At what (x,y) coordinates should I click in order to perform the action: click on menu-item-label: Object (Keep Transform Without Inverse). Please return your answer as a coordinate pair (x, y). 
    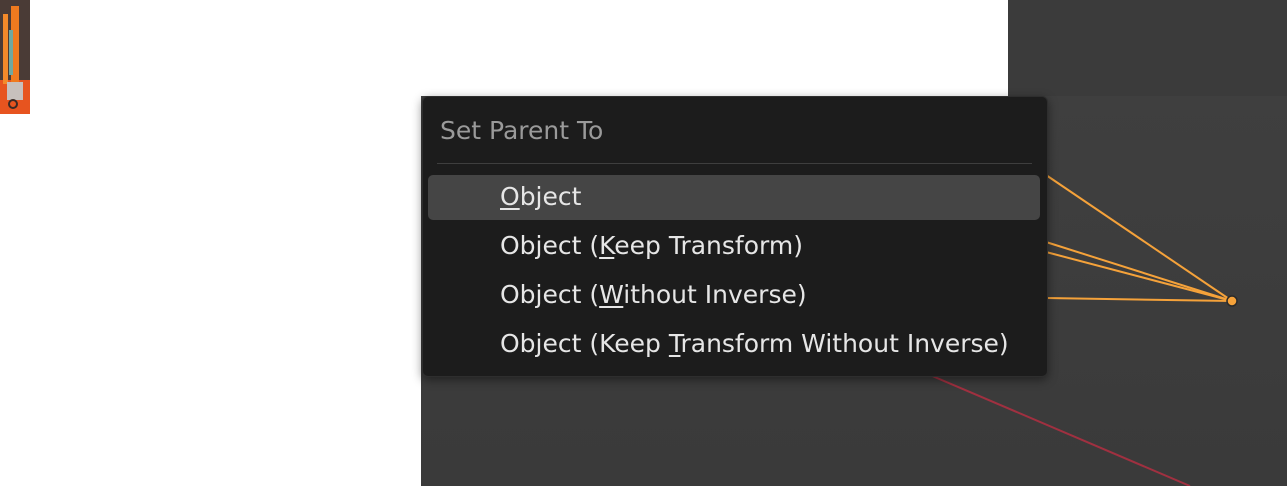
    Looking at the image, I should click on (754, 343).